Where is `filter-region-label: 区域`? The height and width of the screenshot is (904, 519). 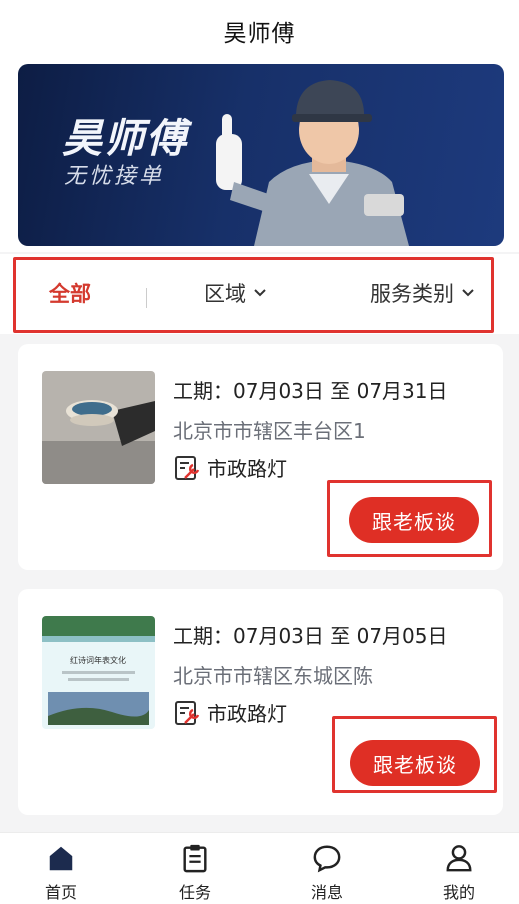
filter-region-label: 区域 is located at coordinates (225, 294).